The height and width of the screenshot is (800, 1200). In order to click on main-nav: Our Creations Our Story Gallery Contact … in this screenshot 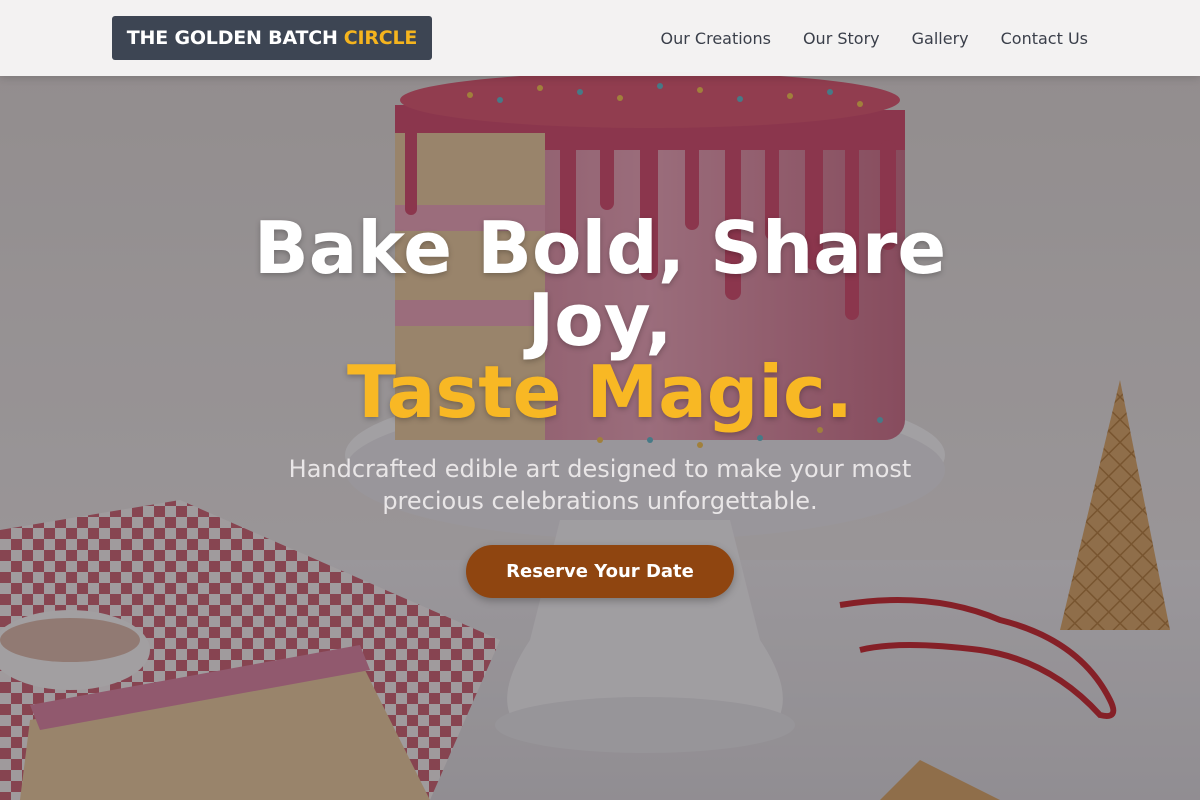, I will do `click(874, 38)`.